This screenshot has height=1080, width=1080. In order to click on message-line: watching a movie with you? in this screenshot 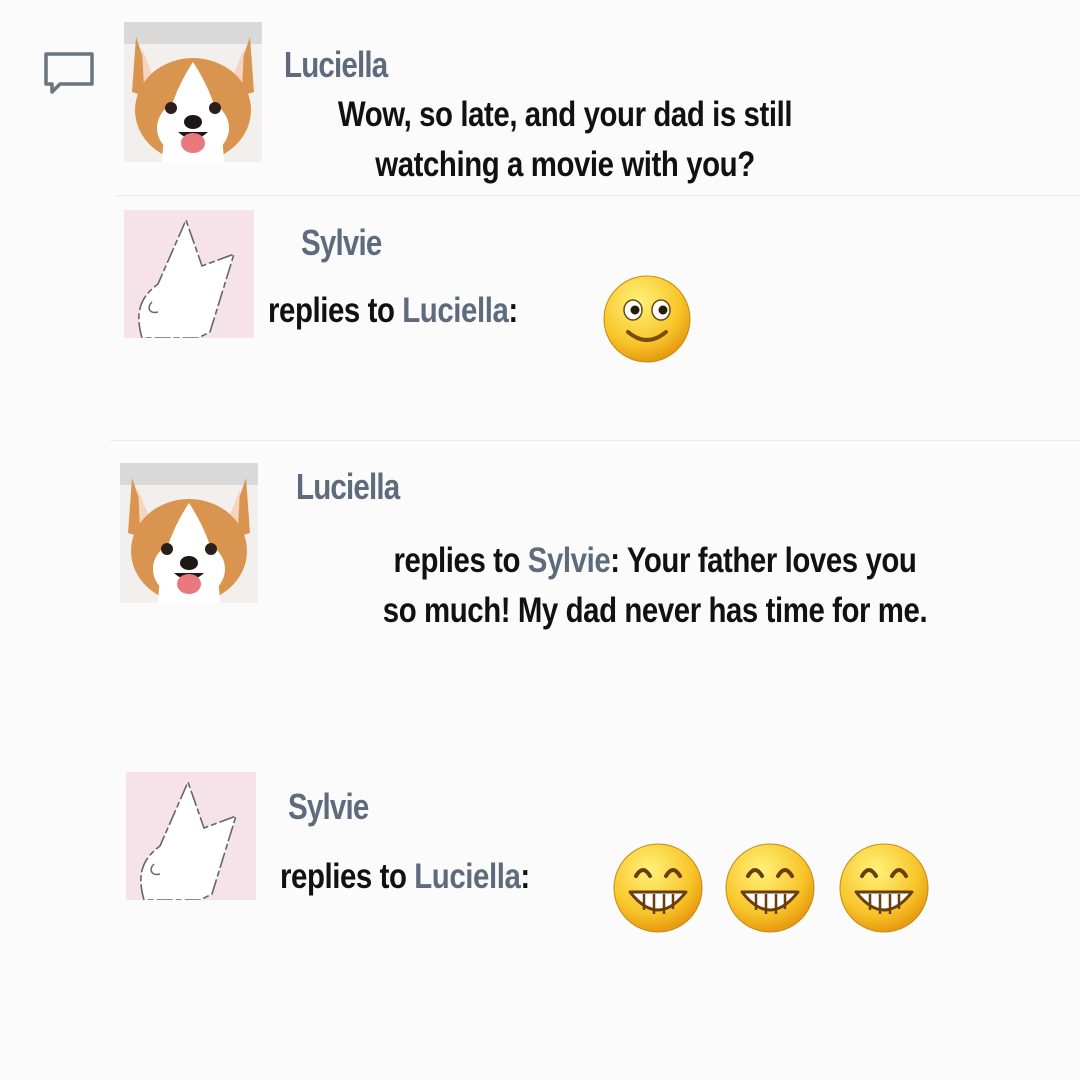, I will do `click(565, 164)`.